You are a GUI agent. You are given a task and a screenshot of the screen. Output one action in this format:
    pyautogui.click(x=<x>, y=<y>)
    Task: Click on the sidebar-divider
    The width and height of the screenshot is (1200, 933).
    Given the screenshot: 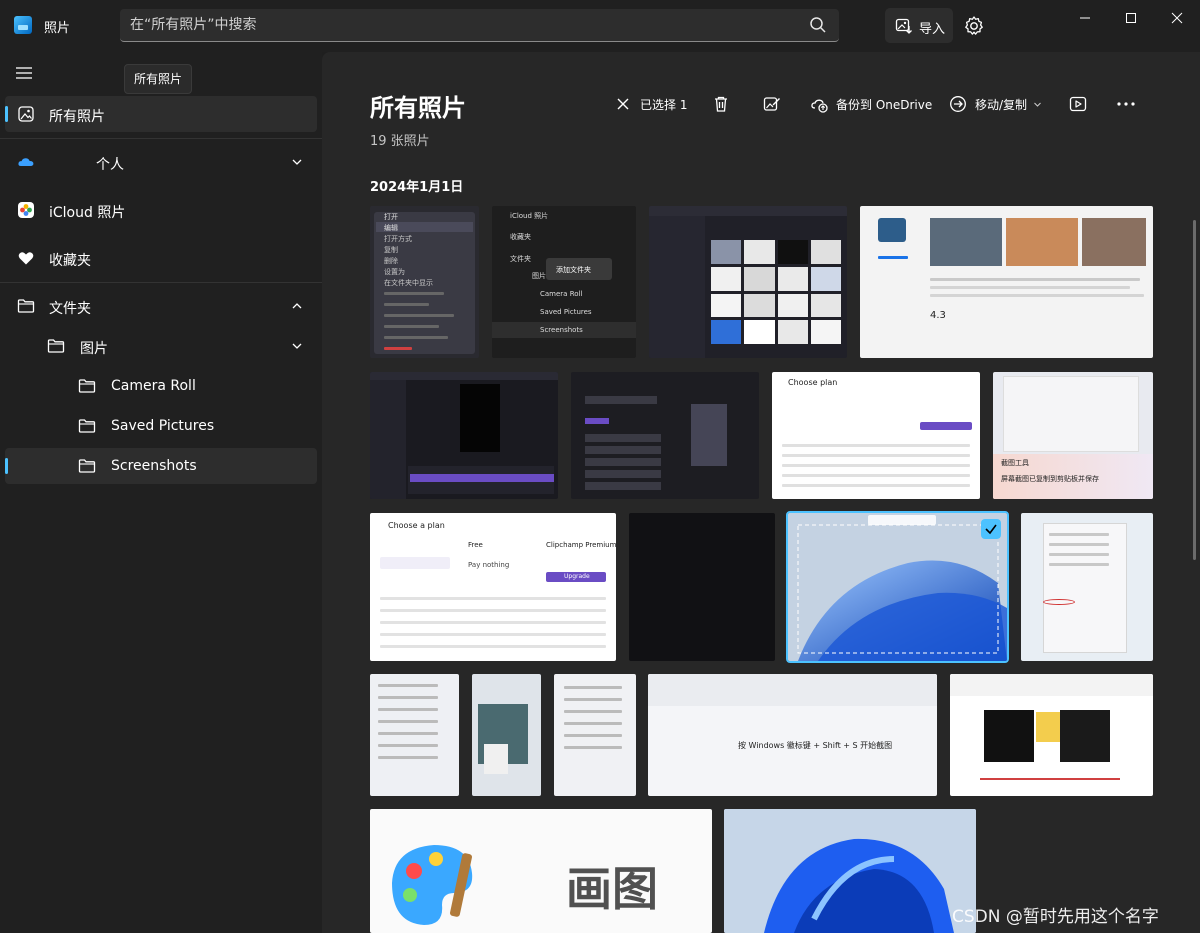 What is the action you would take?
    pyautogui.click(x=161, y=138)
    